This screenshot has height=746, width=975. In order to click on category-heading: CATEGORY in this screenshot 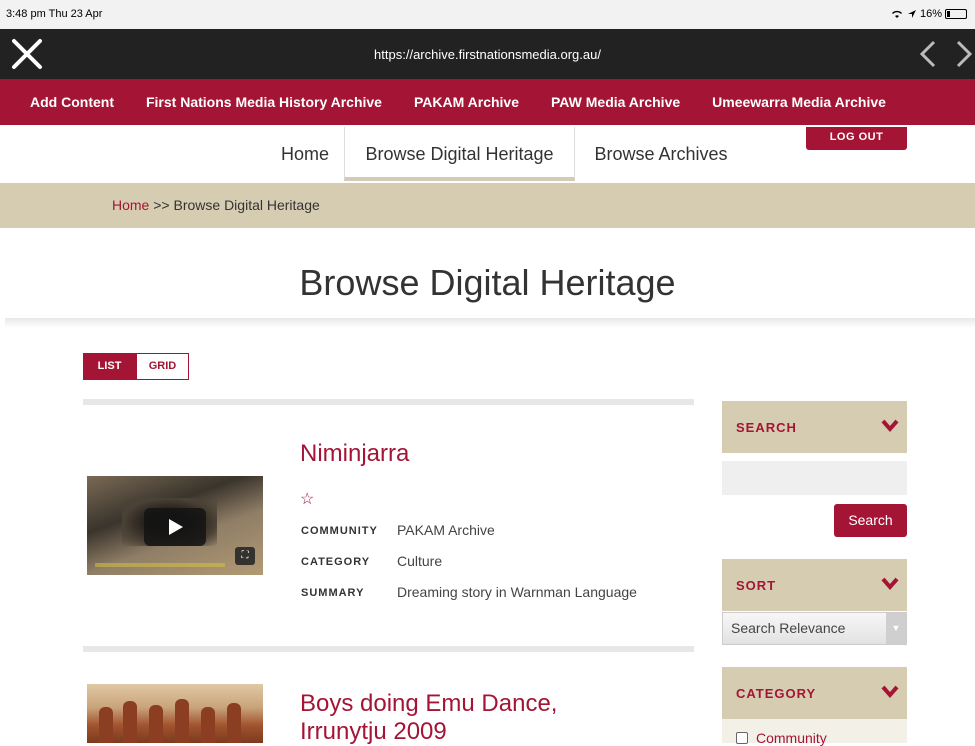, I will do `click(776, 693)`.